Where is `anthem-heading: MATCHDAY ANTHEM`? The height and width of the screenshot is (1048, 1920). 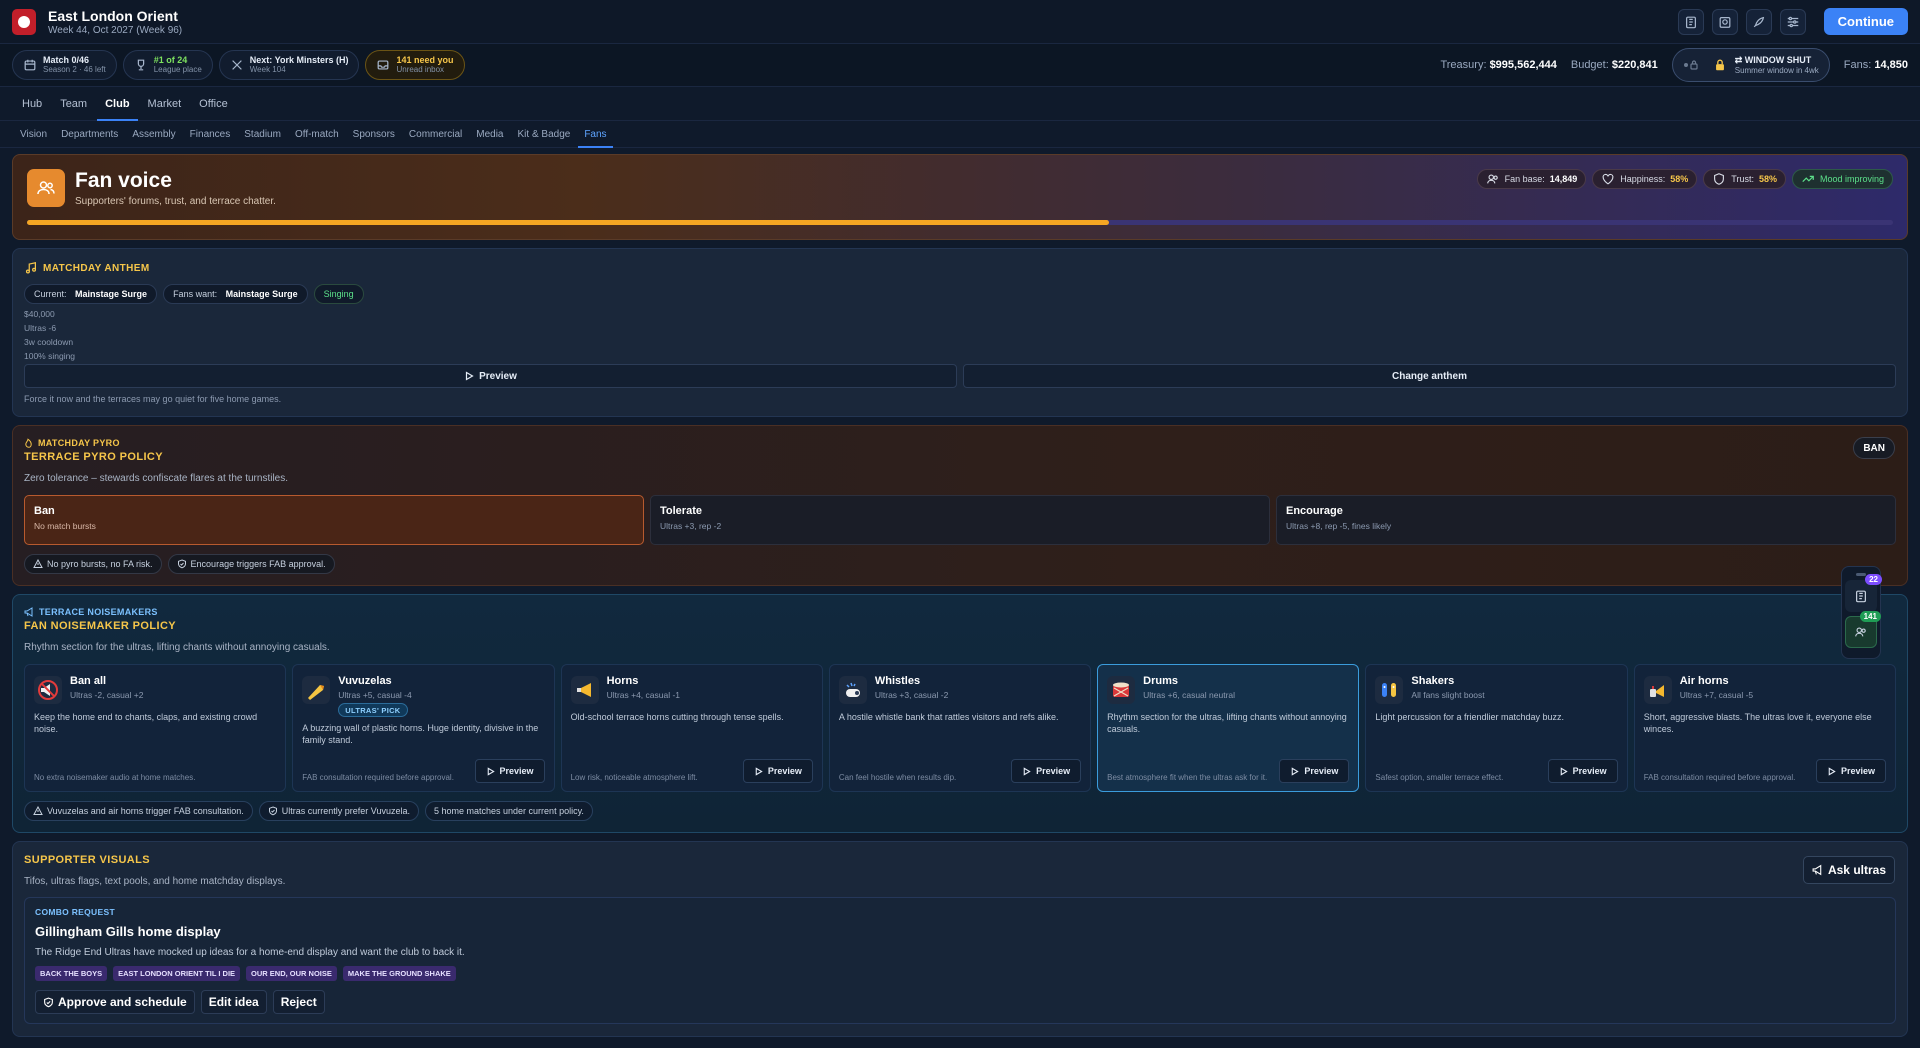
anthem-heading: MATCHDAY ANTHEM is located at coordinates (960, 268).